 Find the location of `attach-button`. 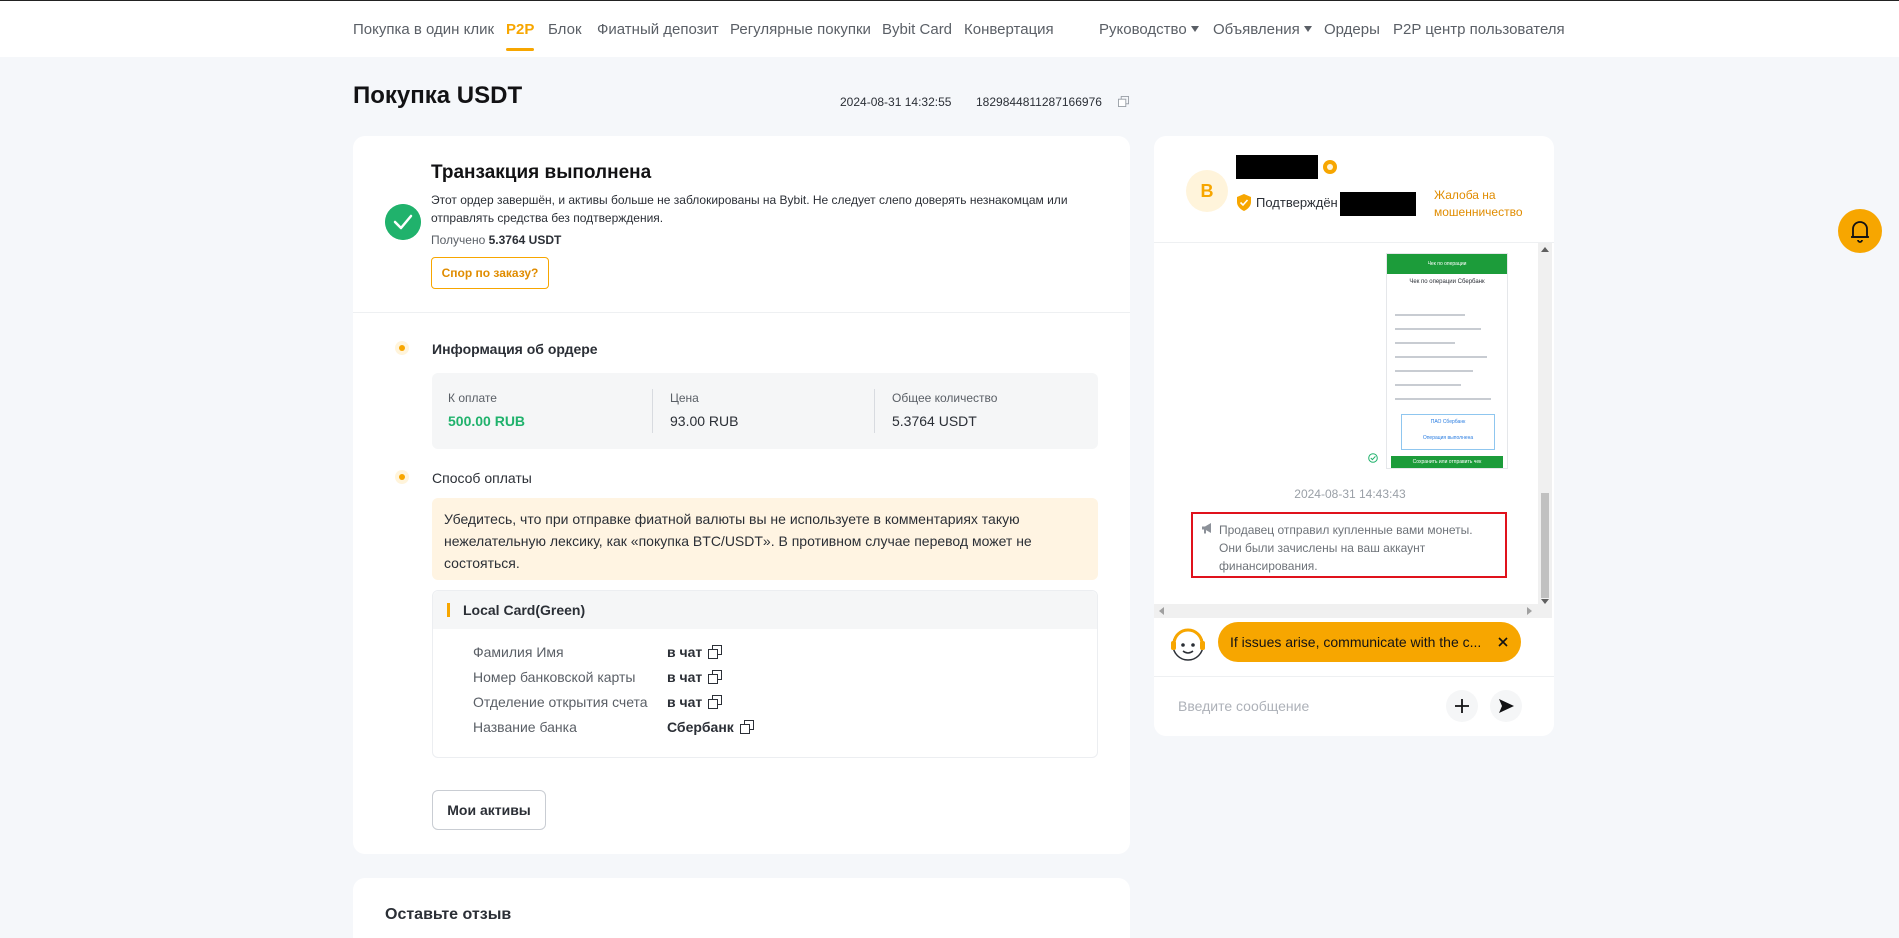

attach-button is located at coordinates (1462, 706).